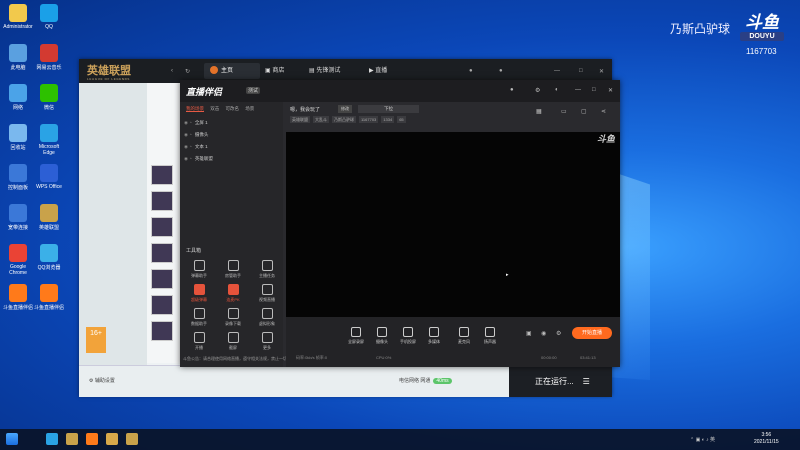 This screenshot has height=450, width=800. I want to click on tool-icon, so click(267, 289).